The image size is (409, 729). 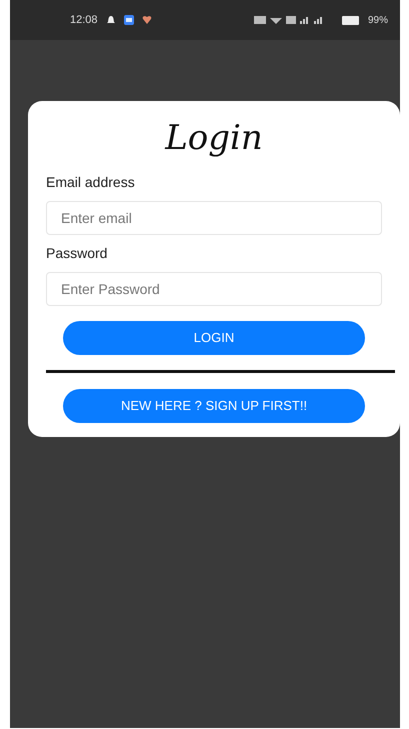 What do you see at coordinates (214, 138) in the screenshot?
I see `login-title: Login` at bounding box center [214, 138].